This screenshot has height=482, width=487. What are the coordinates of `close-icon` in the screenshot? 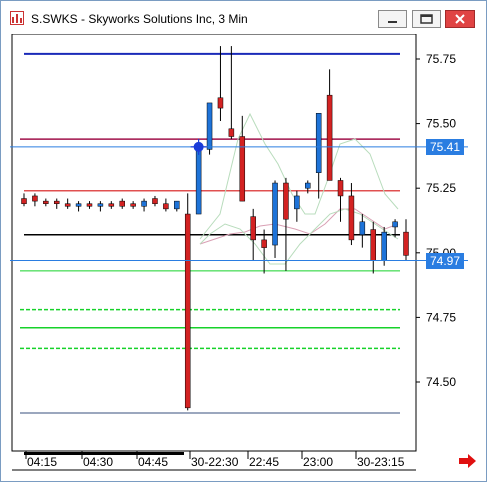 It's located at (460, 19).